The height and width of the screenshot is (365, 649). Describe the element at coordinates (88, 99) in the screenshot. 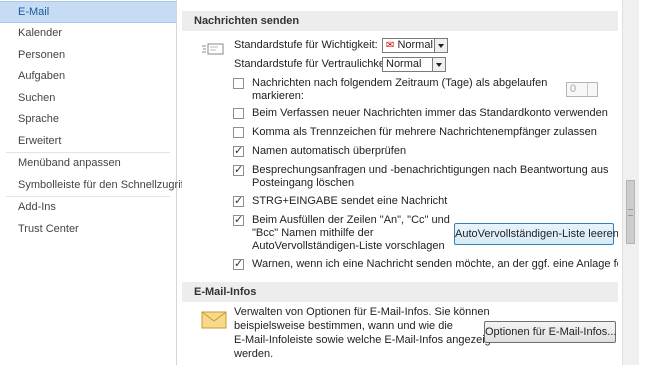

I see `sidebar-item-search: Suchen` at that location.